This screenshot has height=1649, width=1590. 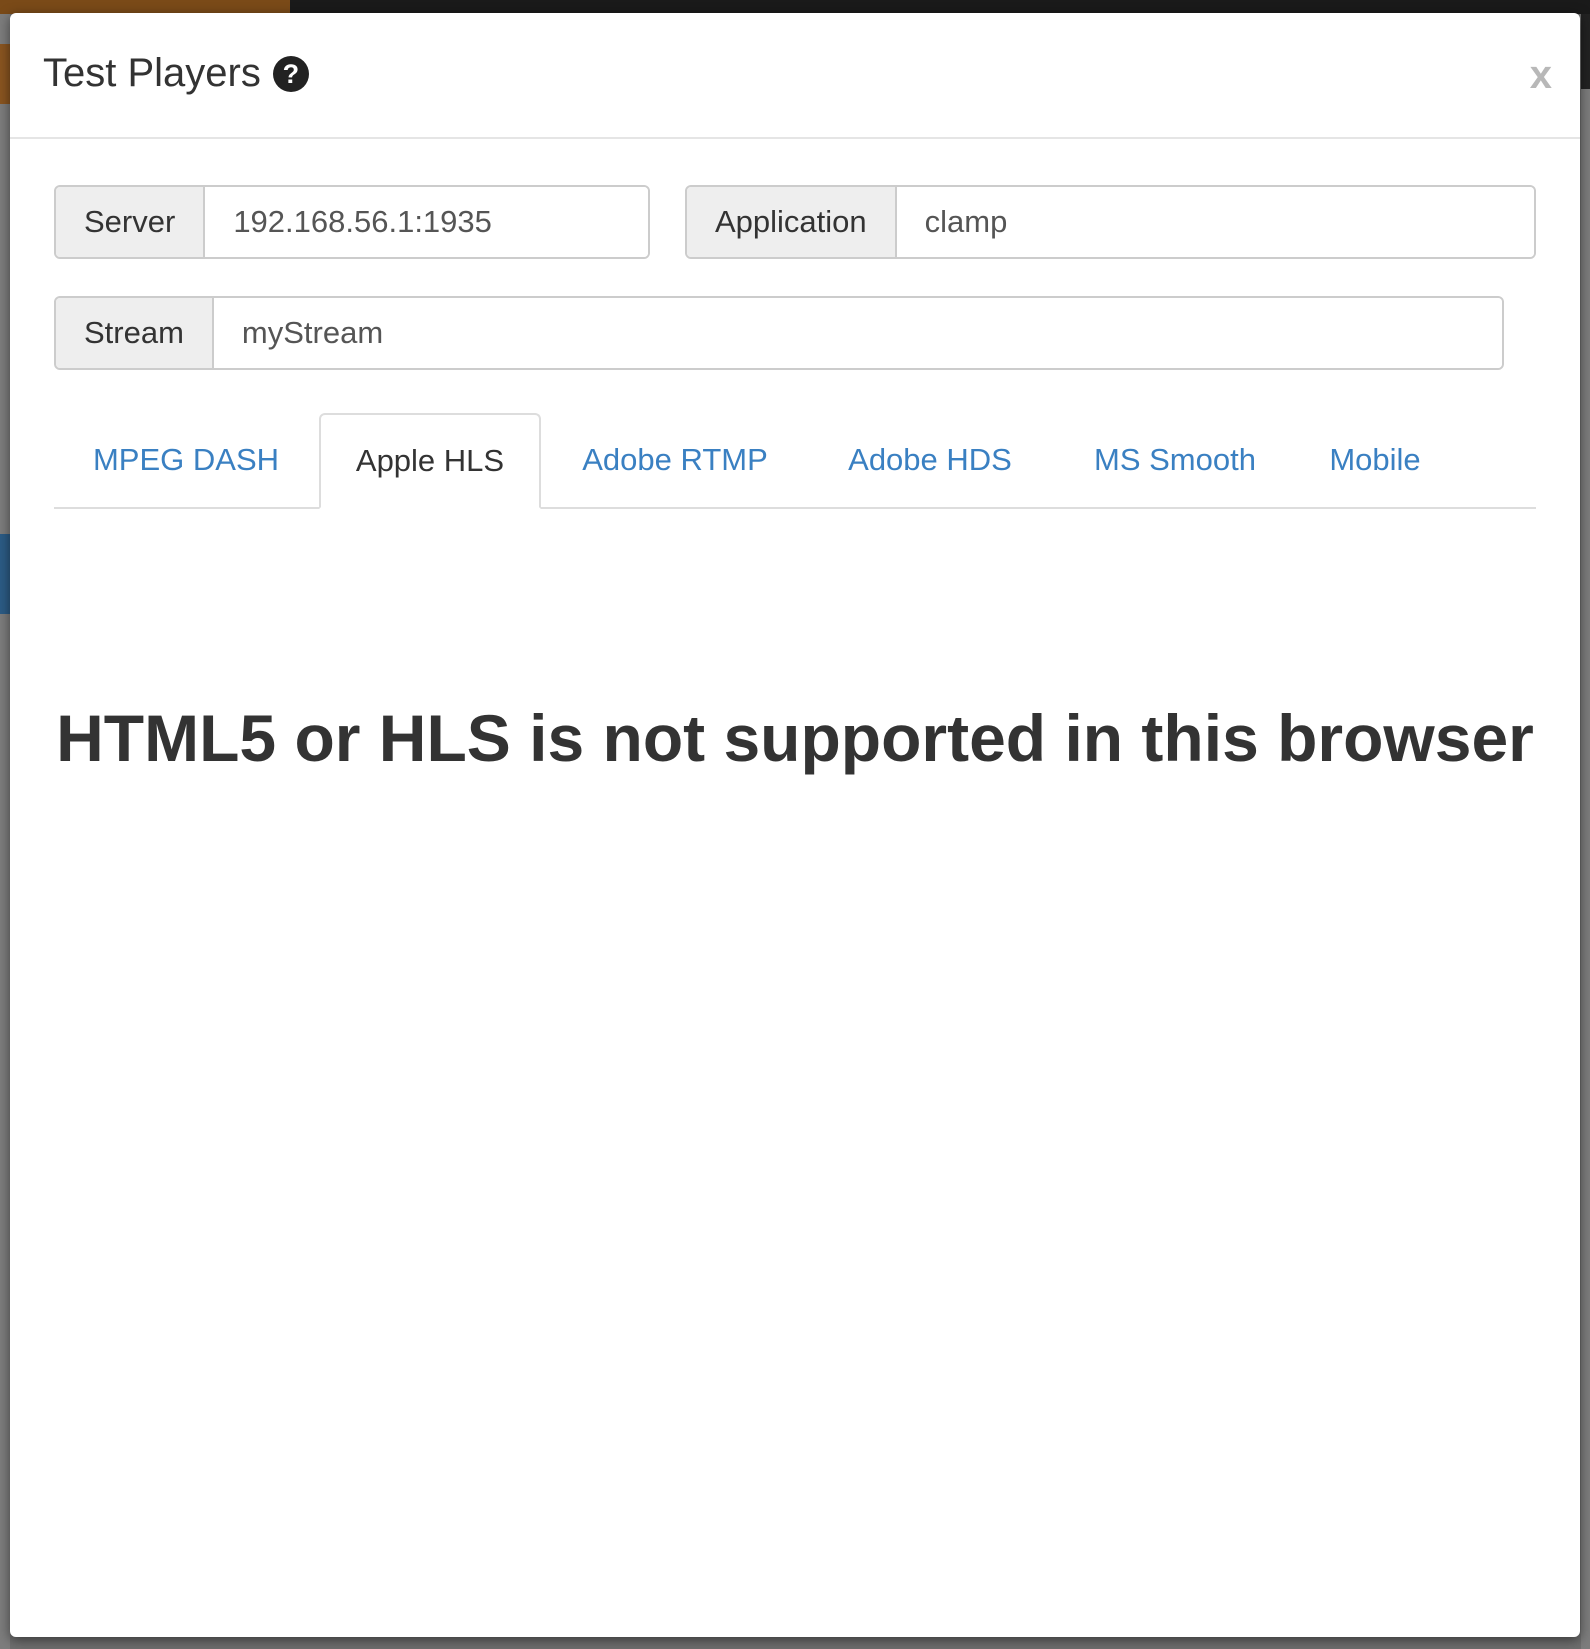 What do you see at coordinates (795, 76) in the screenshot?
I see `modal-header: Test Players ? x` at bounding box center [795, 76].